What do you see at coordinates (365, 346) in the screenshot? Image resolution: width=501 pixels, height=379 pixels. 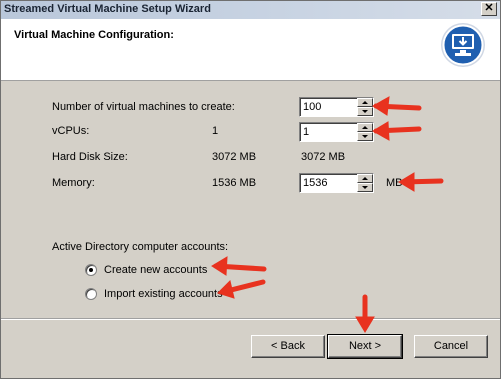 I see `next-button: Next >` at bounding box center [365, 346].